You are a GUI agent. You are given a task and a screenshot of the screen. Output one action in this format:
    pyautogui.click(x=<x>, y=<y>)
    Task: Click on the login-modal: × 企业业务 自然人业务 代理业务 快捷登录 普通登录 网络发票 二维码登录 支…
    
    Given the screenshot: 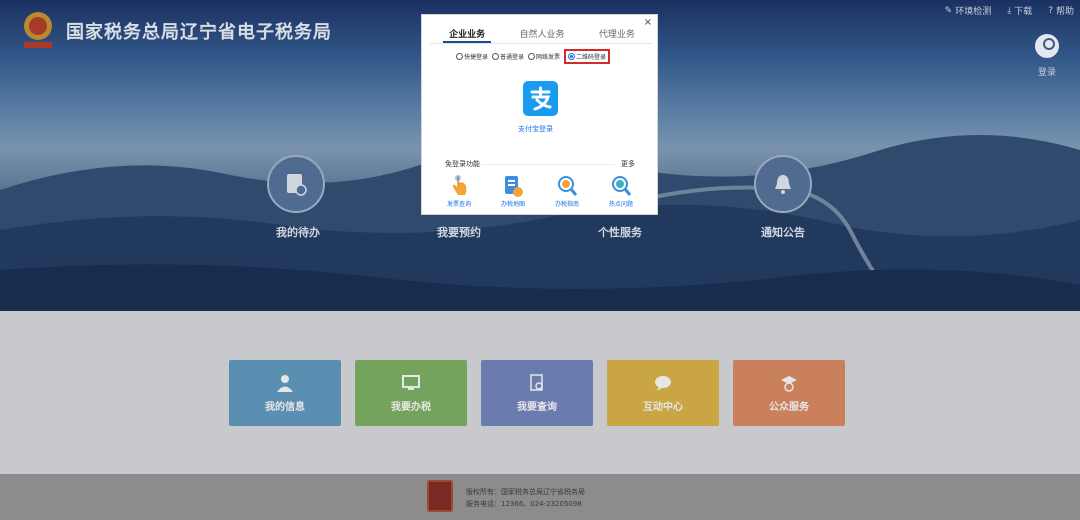 What is the action you would take?
    pyautogui.click(x=539, y=114)
    